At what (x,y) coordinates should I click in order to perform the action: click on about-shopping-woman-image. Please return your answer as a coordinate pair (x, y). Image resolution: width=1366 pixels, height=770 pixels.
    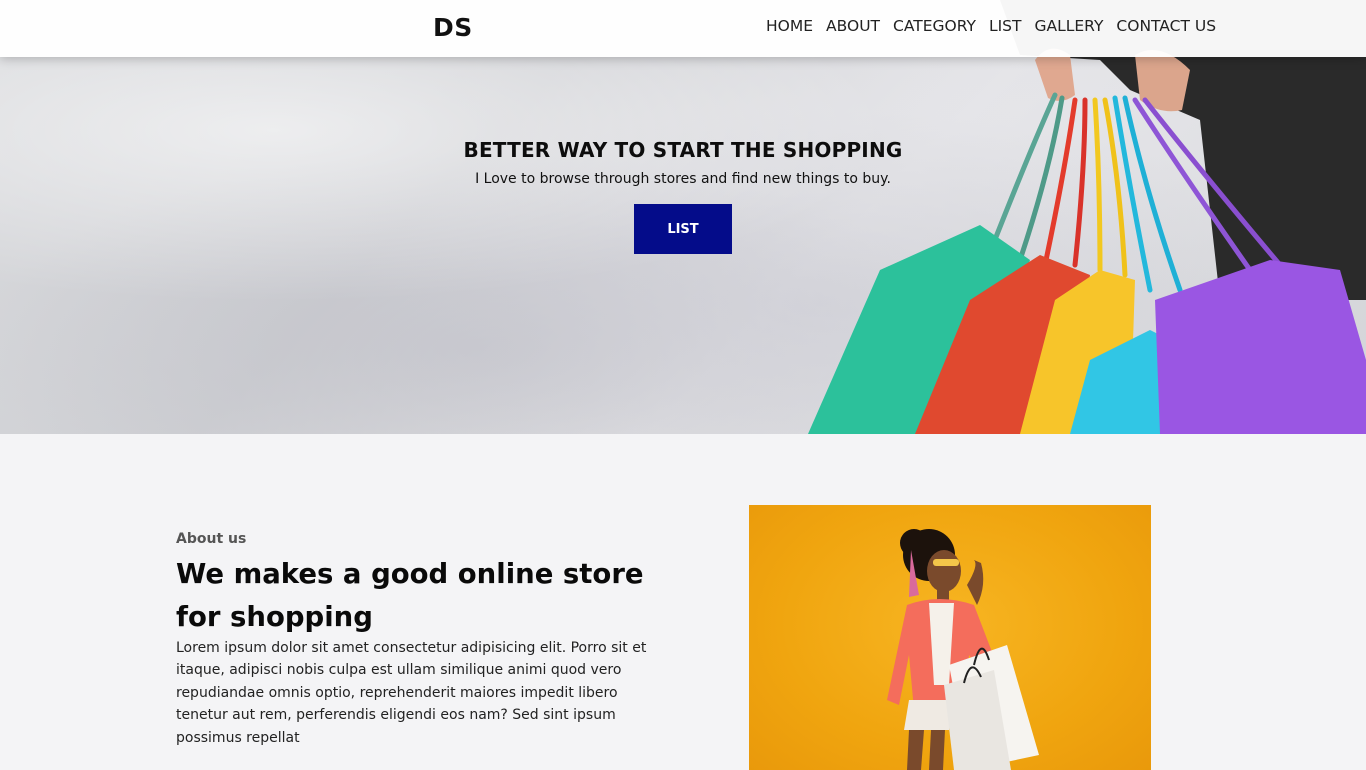
    Looking at the image, I should click on (950, 637).